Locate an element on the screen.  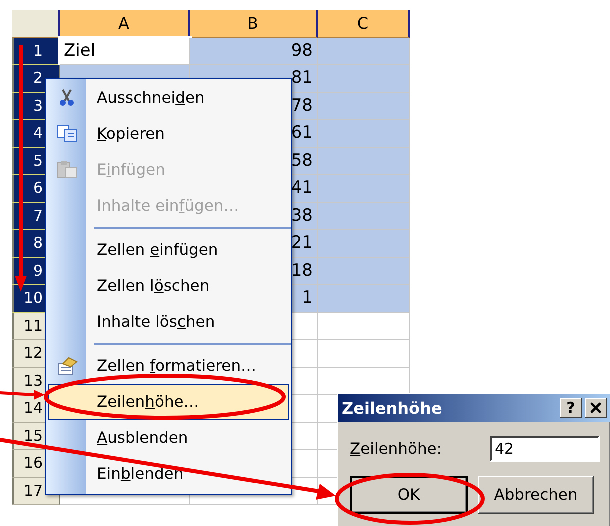
close-icon is located at coordinates (596, 408).